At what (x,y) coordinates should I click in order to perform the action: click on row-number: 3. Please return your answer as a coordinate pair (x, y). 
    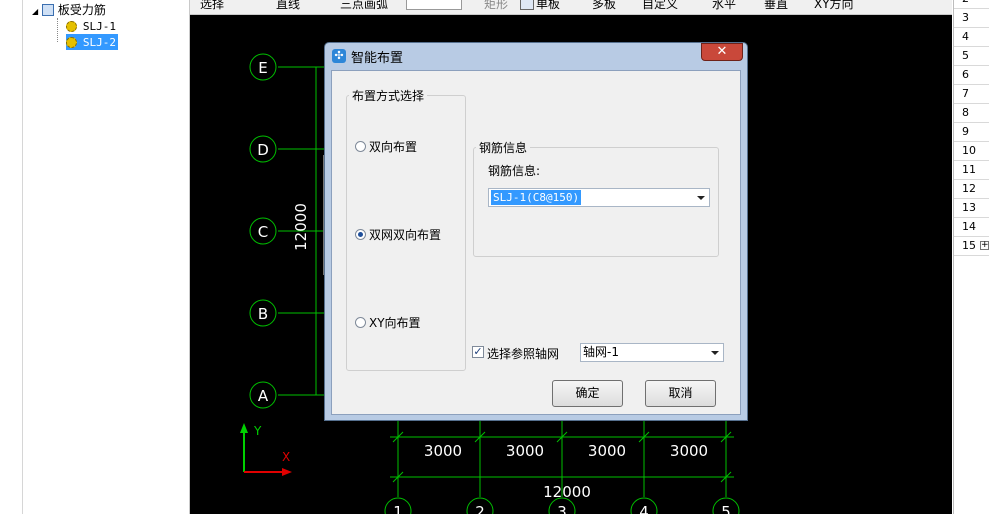
    Looking at the image, I should click on (971, 18).